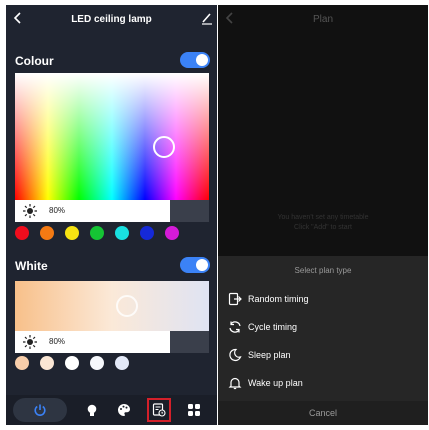 The height and width of the screenshot is (430, 429). What do you see at coordinates (93, 342) in the screenshot?
I see `white-brightness-fill` at bounding box center [93, 342].